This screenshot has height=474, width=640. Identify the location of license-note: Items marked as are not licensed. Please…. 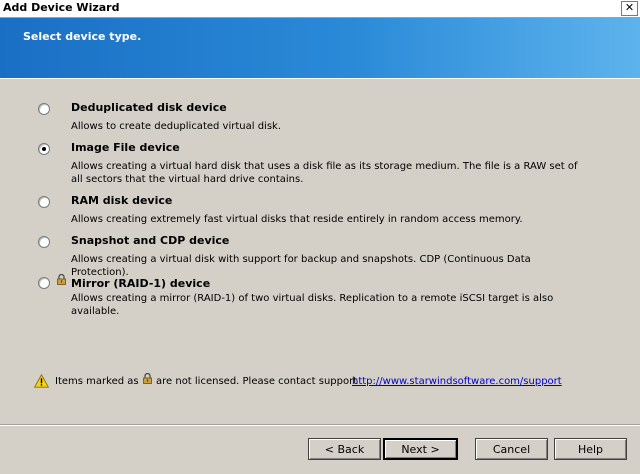
(334, 381).